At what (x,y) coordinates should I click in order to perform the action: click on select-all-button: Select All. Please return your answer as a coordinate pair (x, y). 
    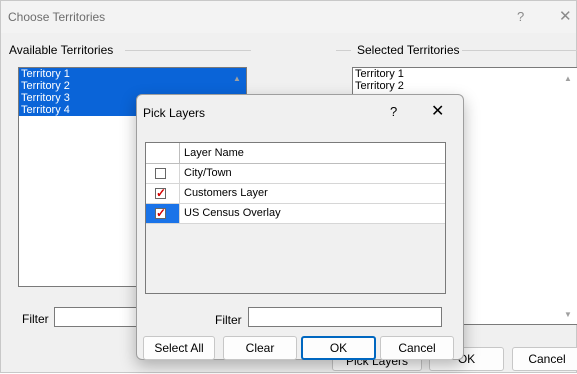
    Looking at the image, I should click on (179, 348).